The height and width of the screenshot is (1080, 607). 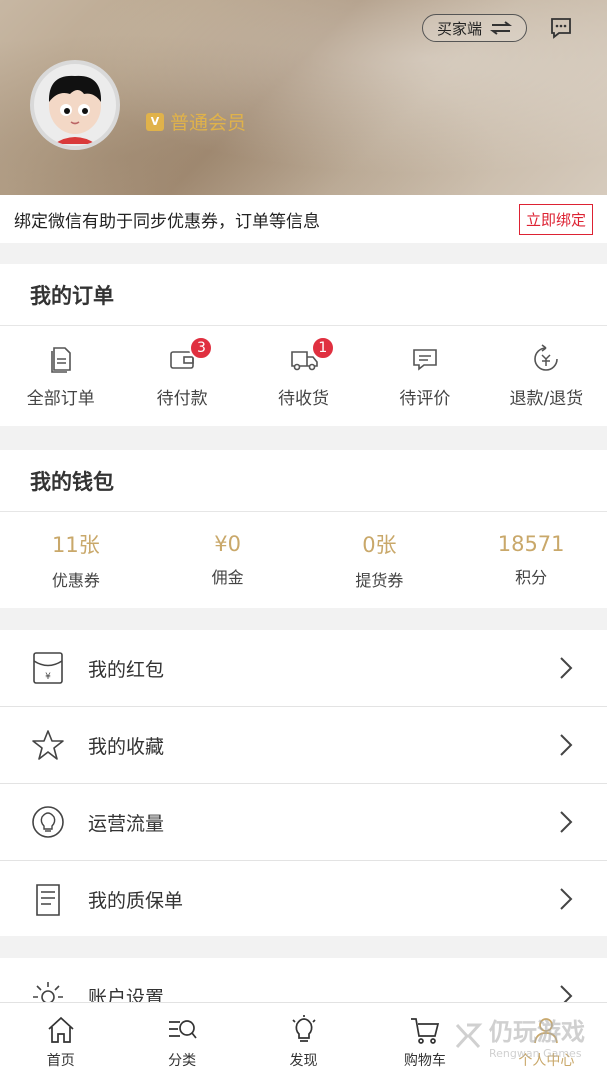 I want to click on order-all-label: 全部订单, so click(x=60, y=398).